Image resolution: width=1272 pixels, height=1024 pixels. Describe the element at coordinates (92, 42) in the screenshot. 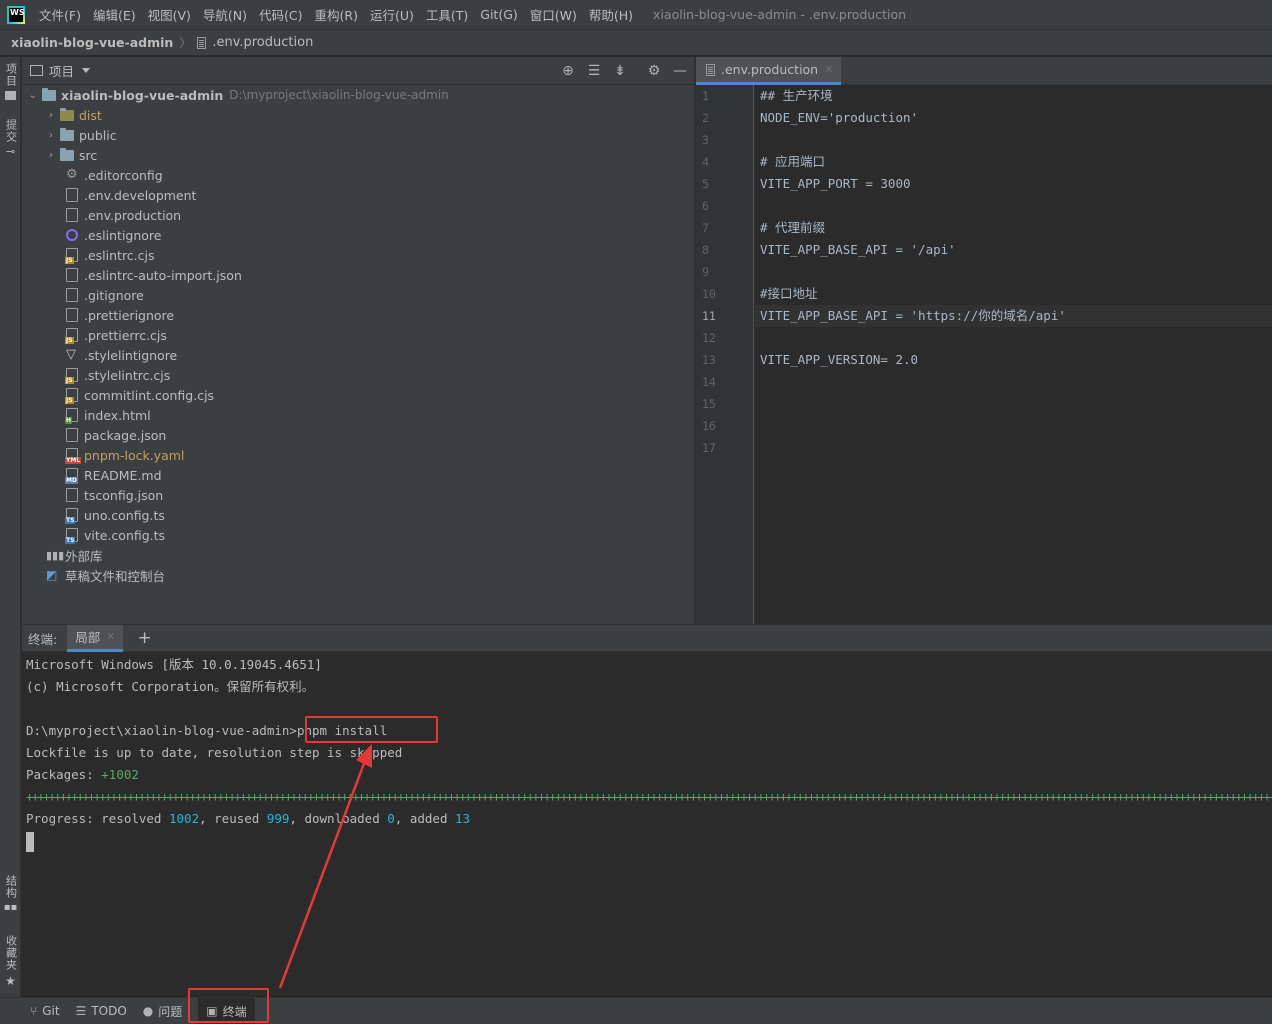

I see `breadcrumb-project: xiaolin-blog-vue-admin` at that location.